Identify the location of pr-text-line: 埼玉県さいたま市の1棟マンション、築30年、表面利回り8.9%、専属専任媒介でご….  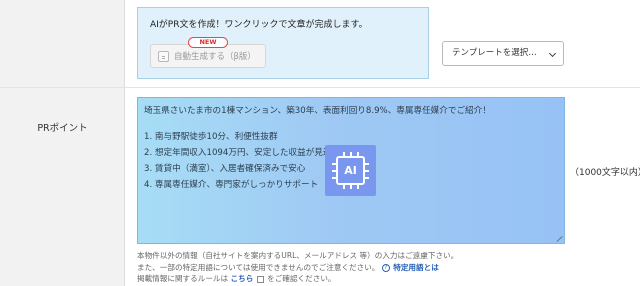
(317, 111).